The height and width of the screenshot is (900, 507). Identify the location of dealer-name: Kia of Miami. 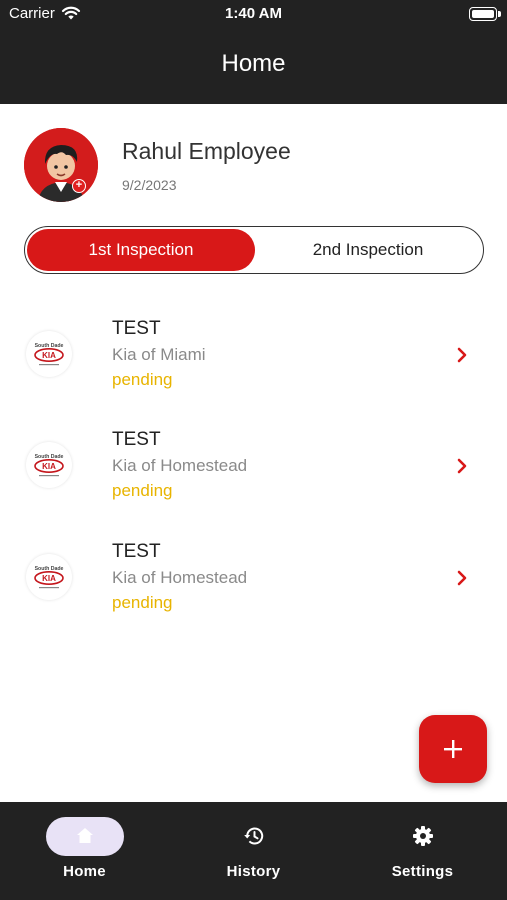
(159, 354).